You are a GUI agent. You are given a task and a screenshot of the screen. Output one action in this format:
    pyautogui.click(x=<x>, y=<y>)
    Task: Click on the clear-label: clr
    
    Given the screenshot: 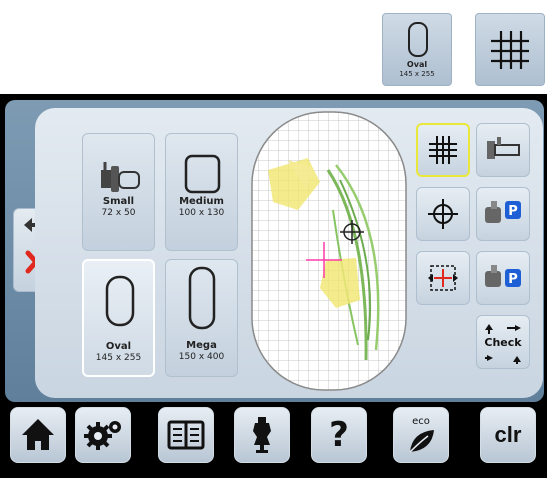 What is the action you would take?
    pyautogui.click(x=508, y=434)
    